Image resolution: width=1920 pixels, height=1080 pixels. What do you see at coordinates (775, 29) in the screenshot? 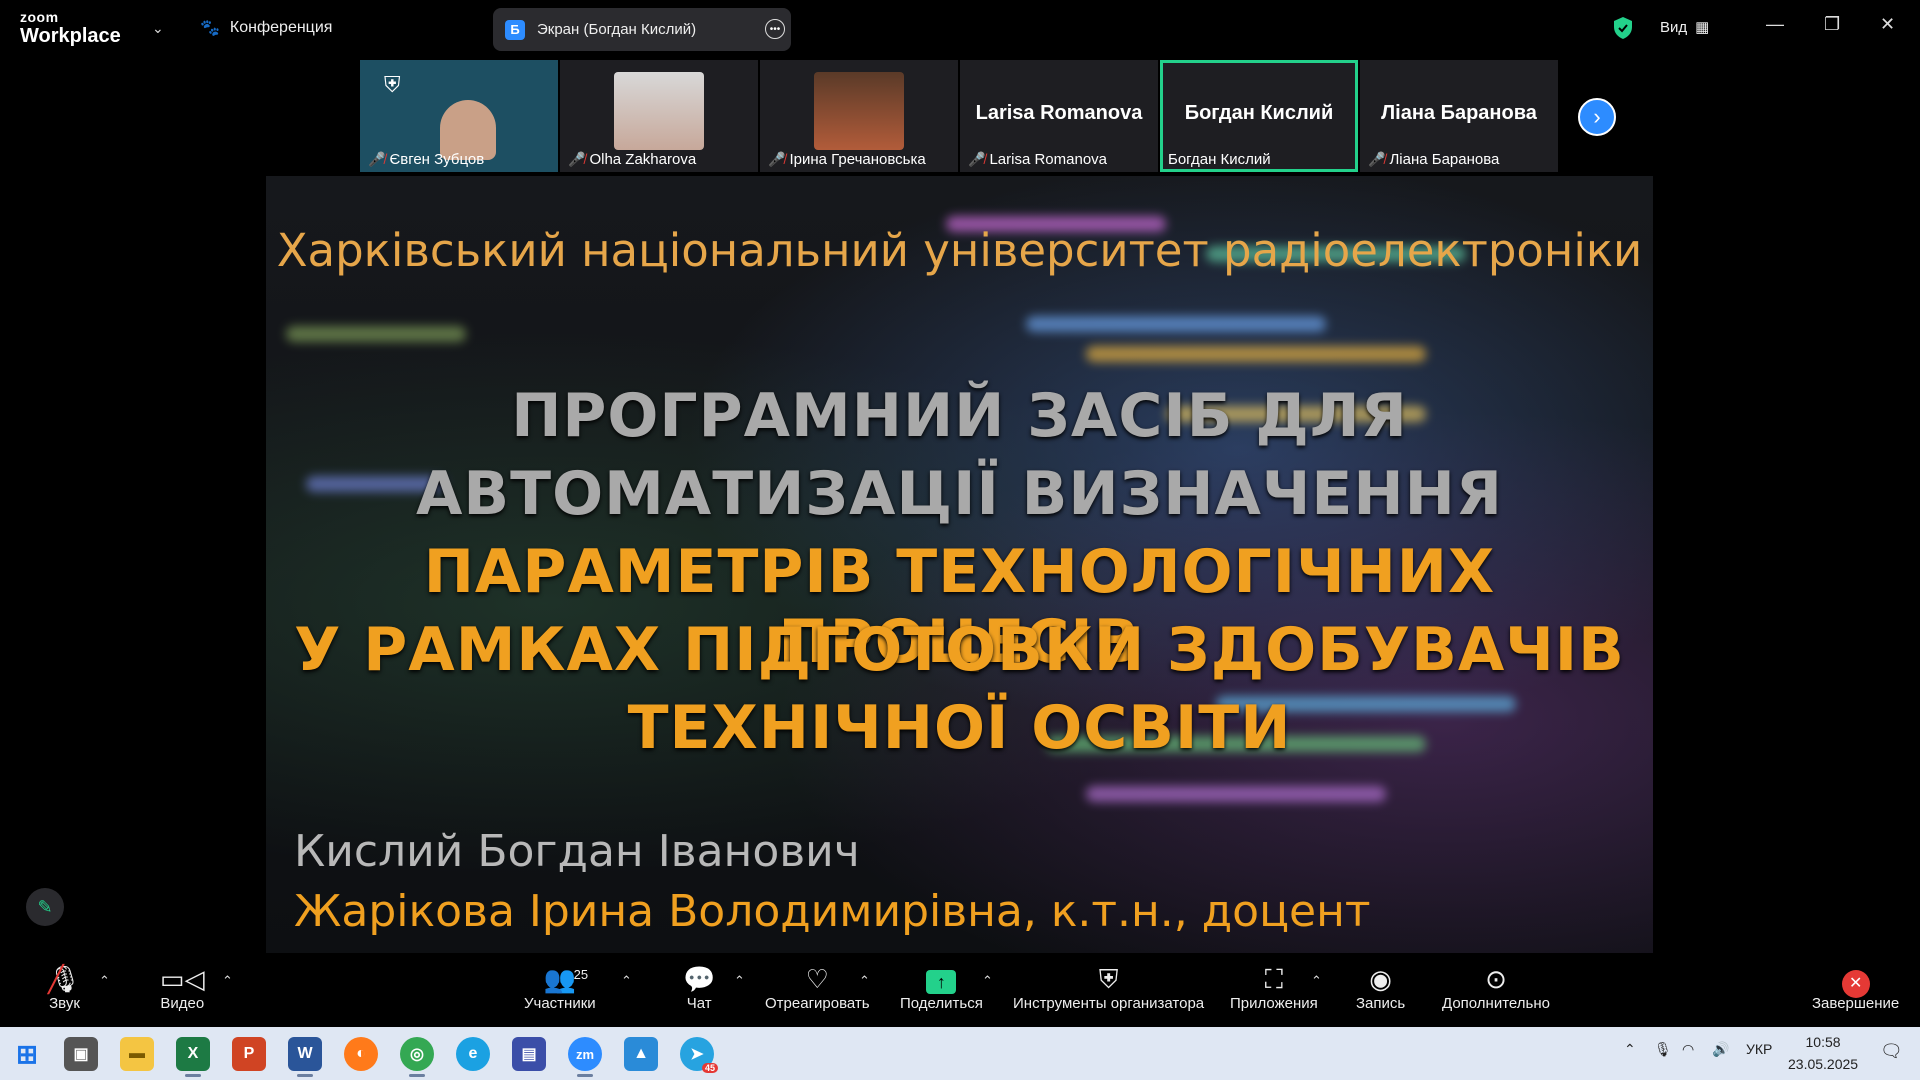
I see `more-options-icon: •••` at bounding box center [775, 29].